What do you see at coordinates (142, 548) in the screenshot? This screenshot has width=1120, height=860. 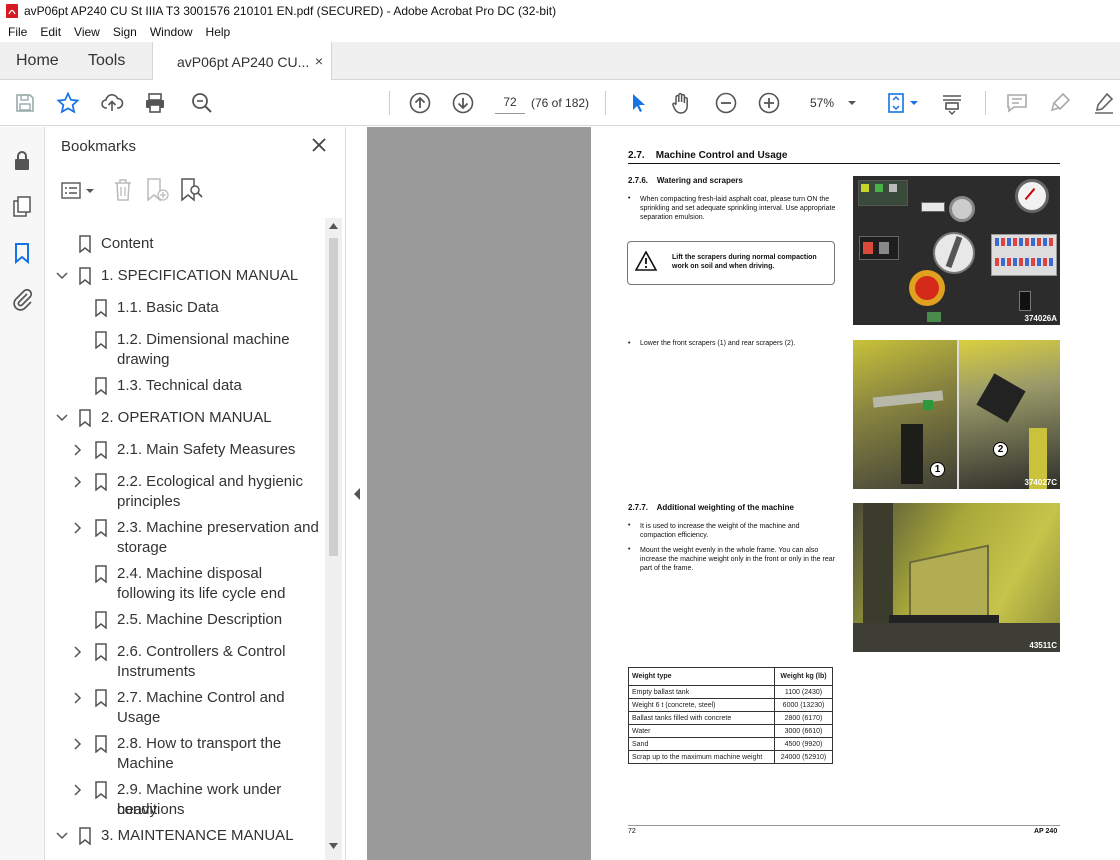 I see `bookmark-item: storage` at bounding box center [142, 548].